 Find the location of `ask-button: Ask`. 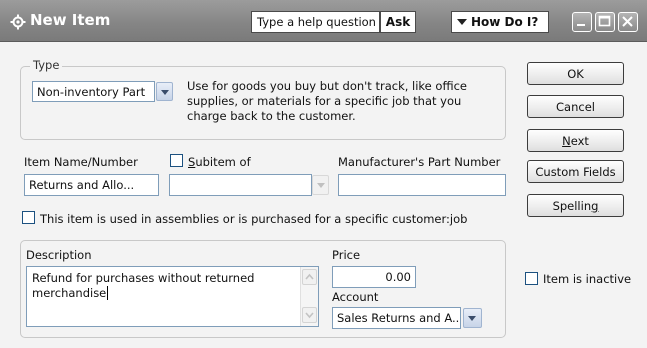

ask-button: Ask is located at coordinates (398, 22).